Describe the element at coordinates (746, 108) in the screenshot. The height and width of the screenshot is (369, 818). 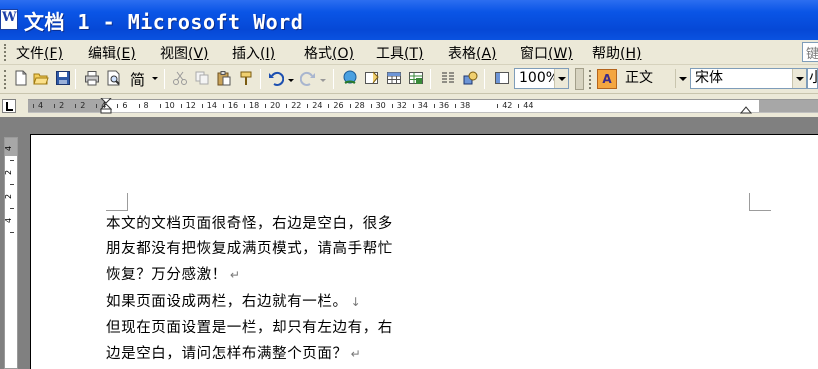
I see `right-indent-marker-icon` at that location.